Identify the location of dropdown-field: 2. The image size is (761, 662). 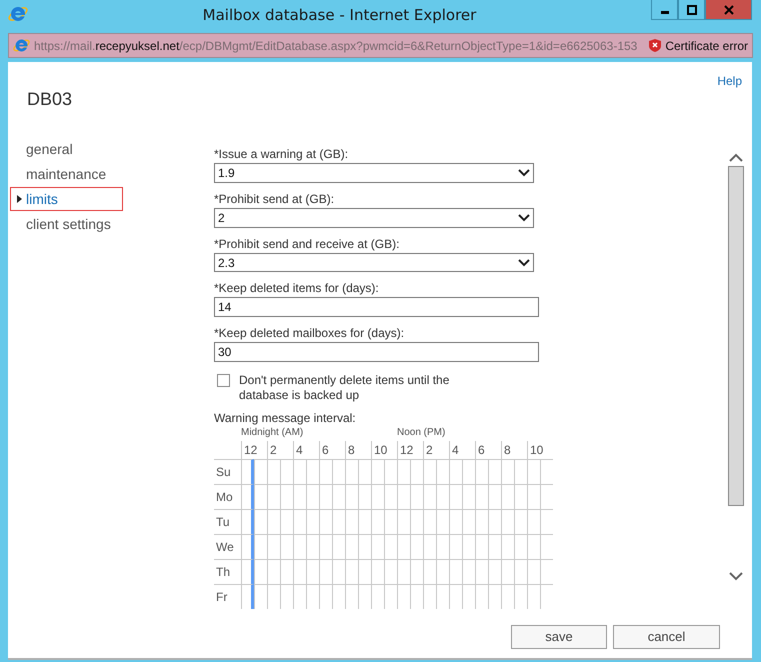
(374, 218).